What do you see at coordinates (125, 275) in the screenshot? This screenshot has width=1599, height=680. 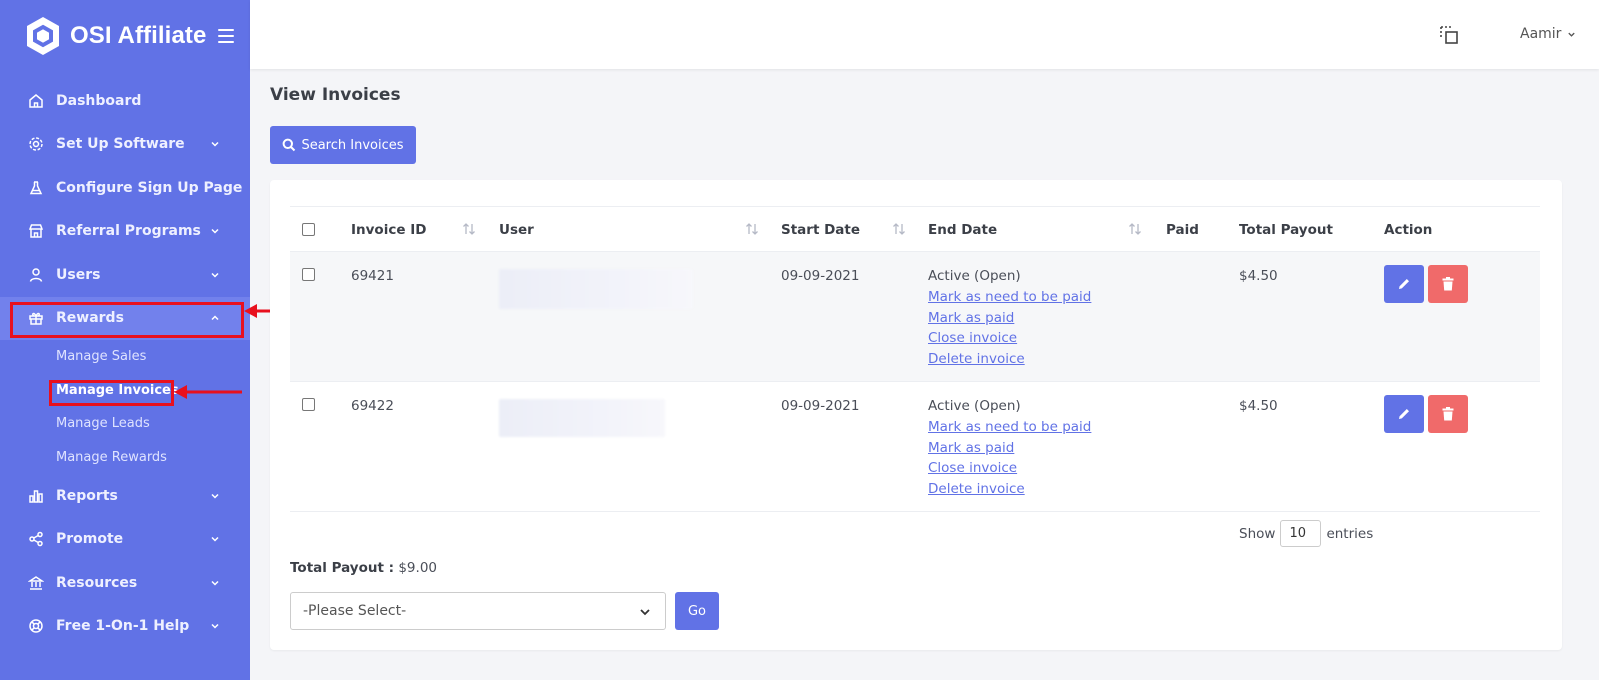 I see `sidebar-item-users: Users` at bounding box center [125, 275].